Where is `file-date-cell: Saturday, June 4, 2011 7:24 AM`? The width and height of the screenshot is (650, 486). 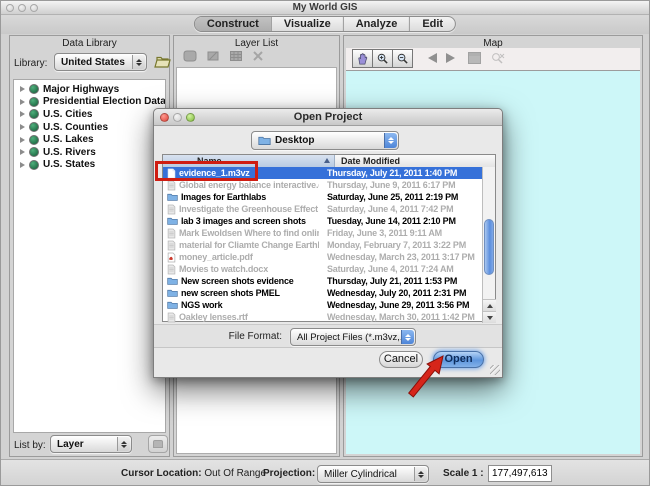 file-date-cell: Saturday, June 4, 2011 7:24 AM is located at coordinates (390, 269).